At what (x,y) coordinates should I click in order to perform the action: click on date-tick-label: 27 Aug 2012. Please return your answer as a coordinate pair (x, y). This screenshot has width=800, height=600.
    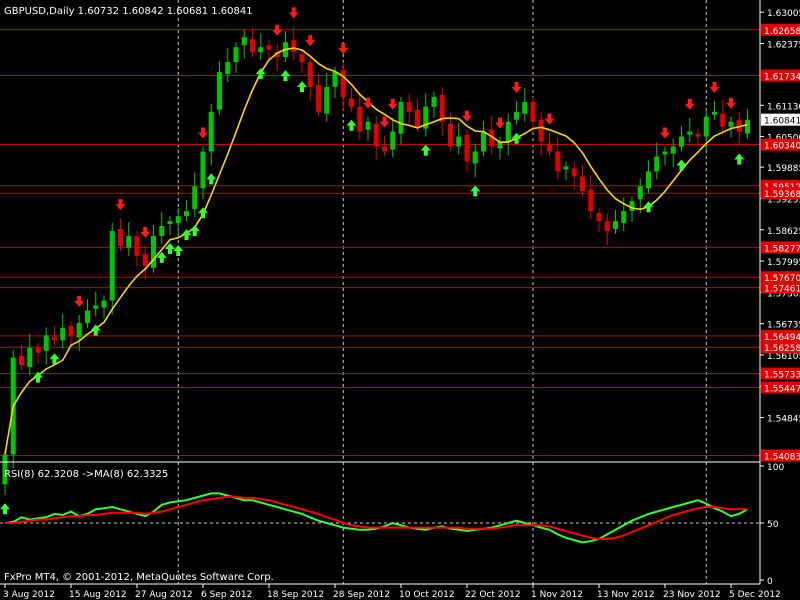
    Looking at the image, I should click on (164, 595).